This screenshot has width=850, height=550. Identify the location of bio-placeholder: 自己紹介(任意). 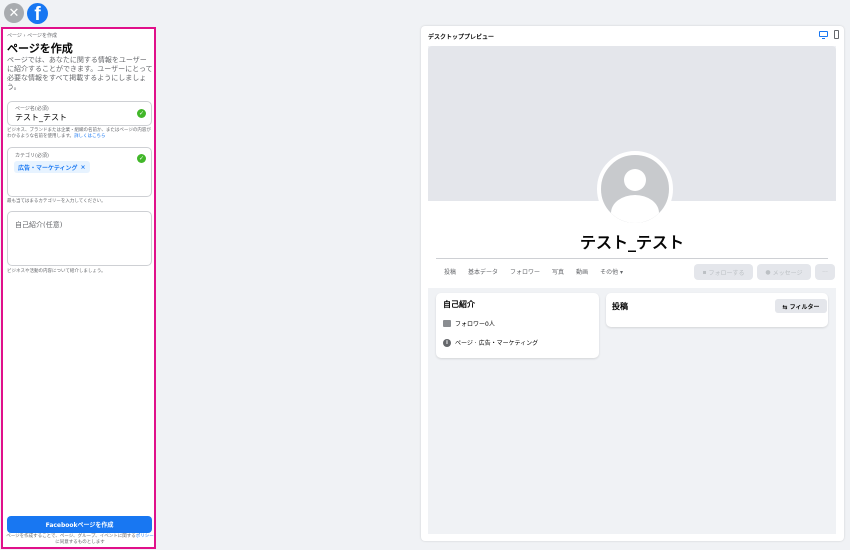
(39, 225).